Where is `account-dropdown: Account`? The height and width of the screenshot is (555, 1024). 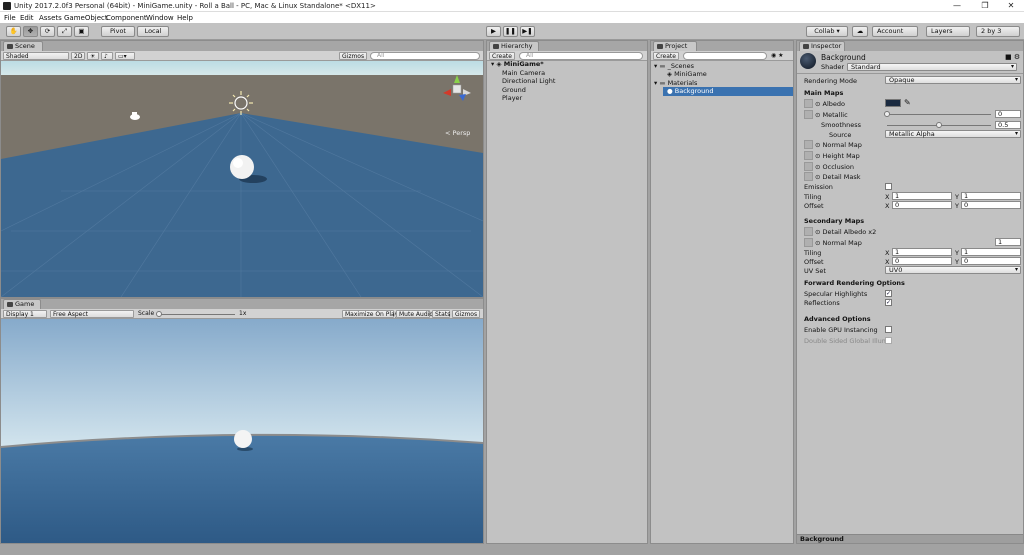 account-dropdown: Account is located at coordinates (895, 31).